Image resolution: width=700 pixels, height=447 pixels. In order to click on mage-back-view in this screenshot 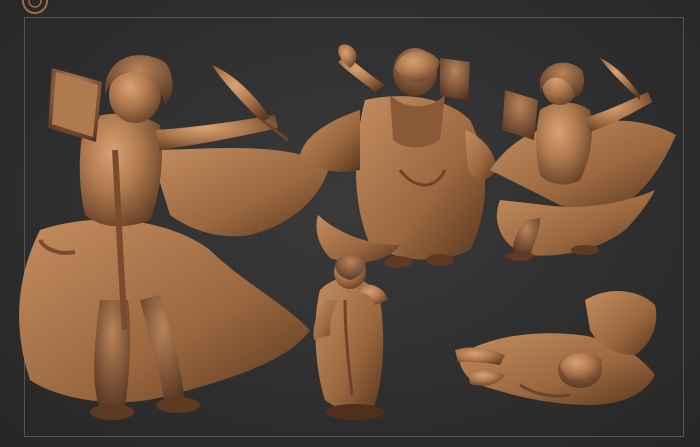, I will do `click(398, 156)`.